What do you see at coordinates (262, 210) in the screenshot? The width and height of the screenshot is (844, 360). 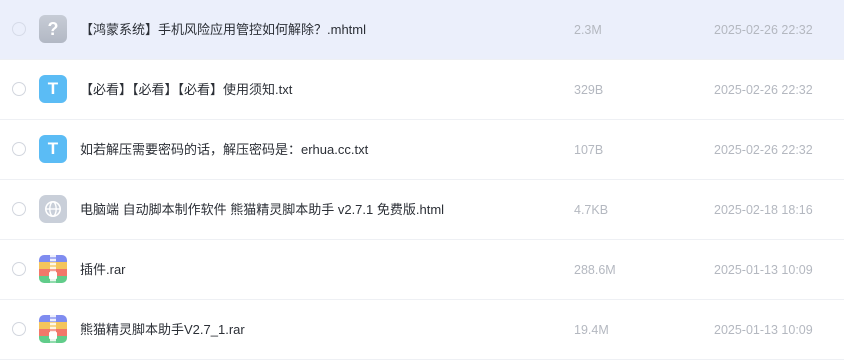 I see `file-name: 电脑端 自动脚本制作软件 熊猫精灵脚本助手 v2.7.1 免费版.html` at bounding box center [262, 210].